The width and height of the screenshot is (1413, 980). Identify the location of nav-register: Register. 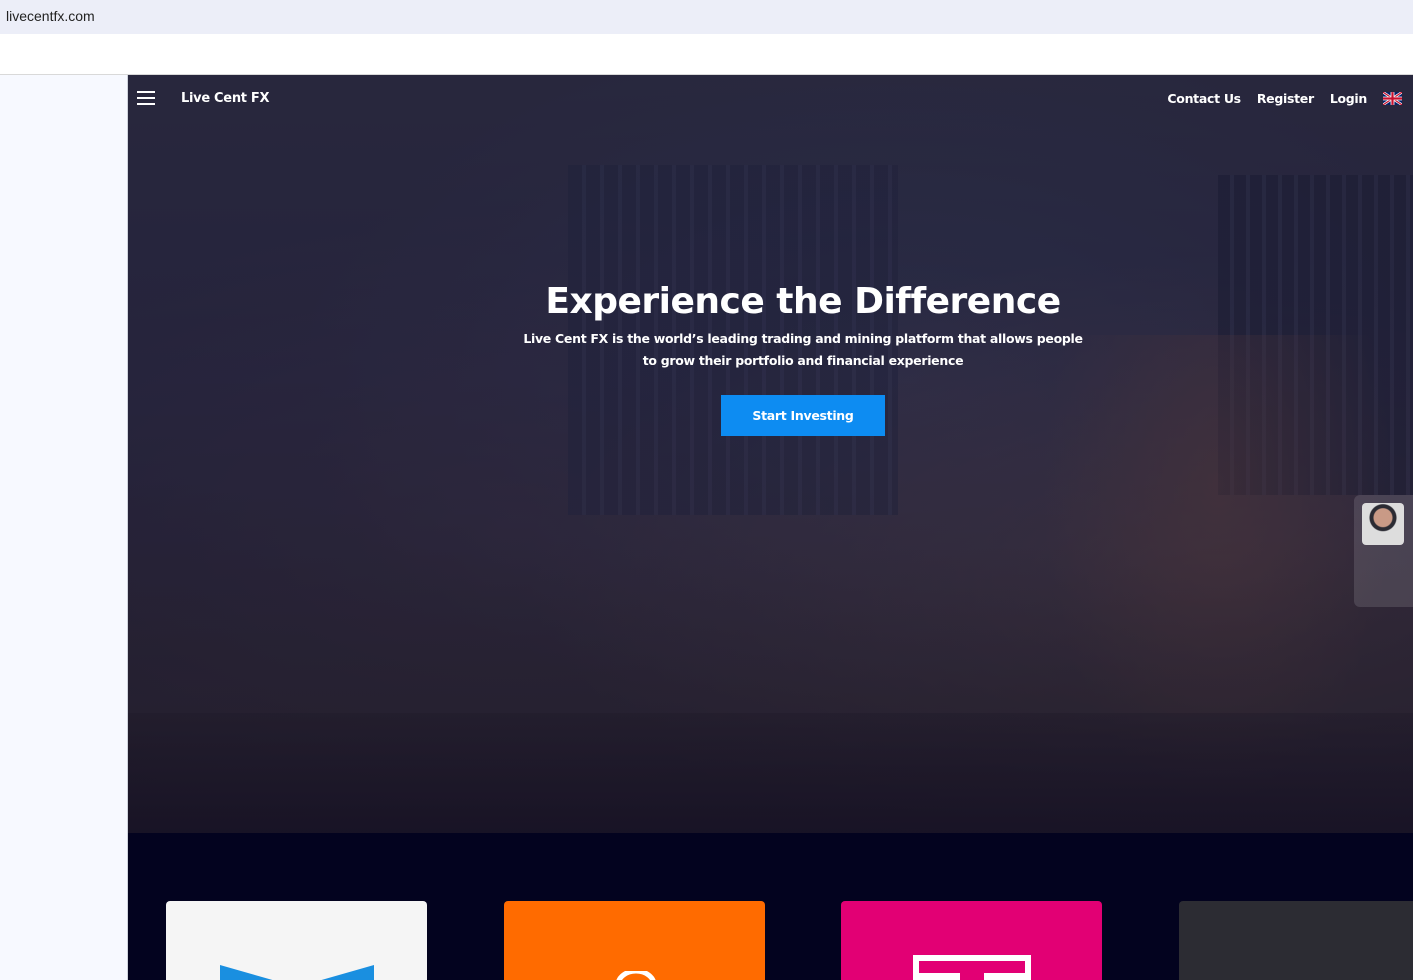
(1285, 98).